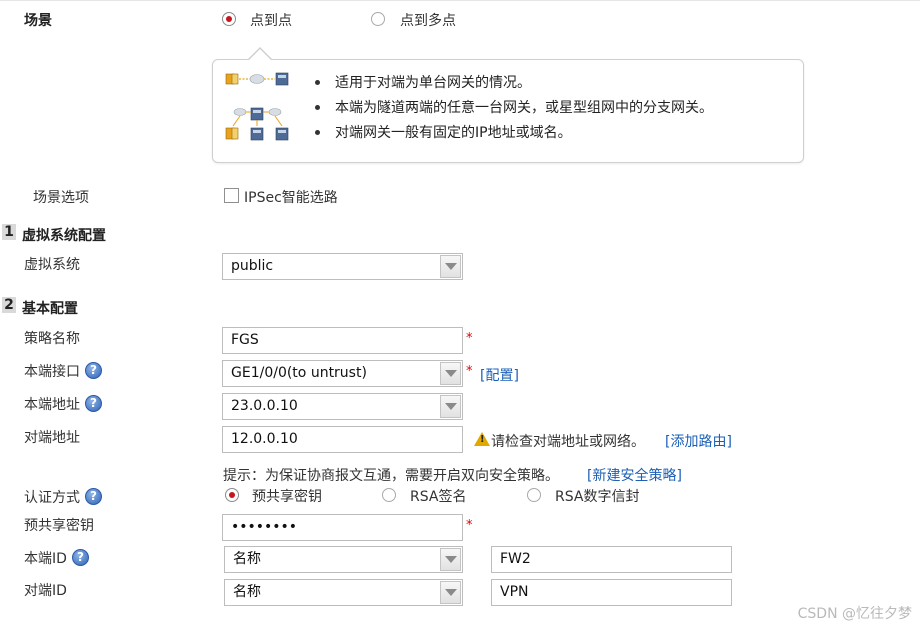  Describe the element at coordinates (568, 442) in the screenshot. I see `peer-address-warning: 请检查对端地址或网络。` at that location.